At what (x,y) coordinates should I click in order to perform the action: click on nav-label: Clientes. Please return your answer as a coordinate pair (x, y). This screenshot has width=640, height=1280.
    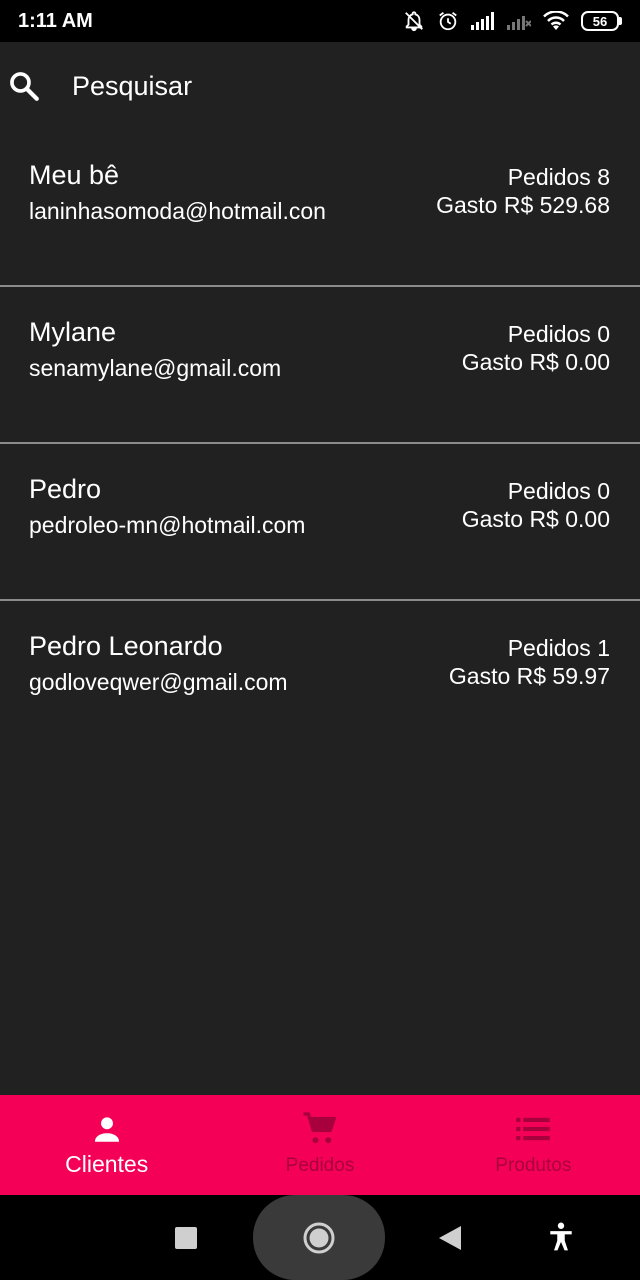
    Looking at the image, I should click on (107, 1164).